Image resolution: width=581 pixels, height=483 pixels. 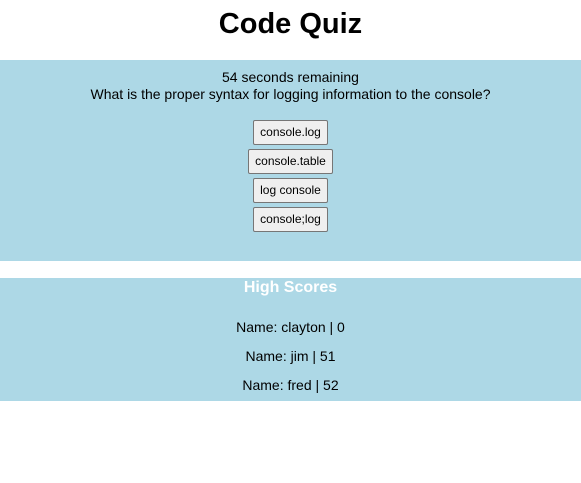 I want to click on score-entry-jim: Name: jim | 51, so click(x=290, y=356).